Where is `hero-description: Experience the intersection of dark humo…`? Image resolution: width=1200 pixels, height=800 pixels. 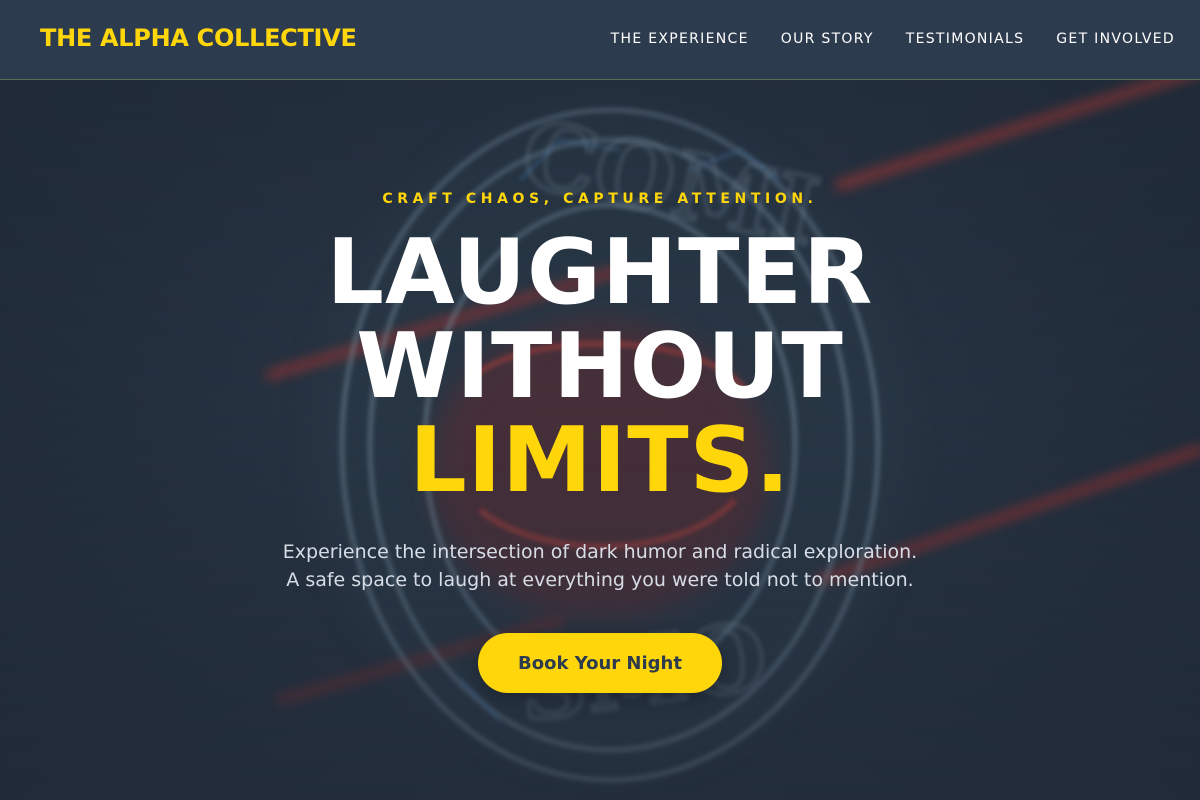 hero-description: Experience the intersection of dark humo… is located at coordinates (600, 566).